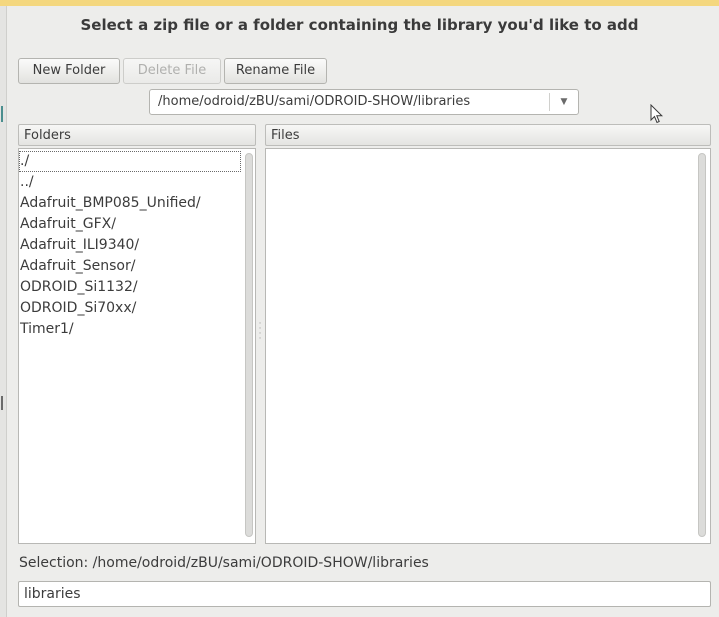 This screenshot has height=617, width=719. What do you see at coordinates (364, 594) in the screenshot?
I see `selection-input` at bounding box center [364, 594].